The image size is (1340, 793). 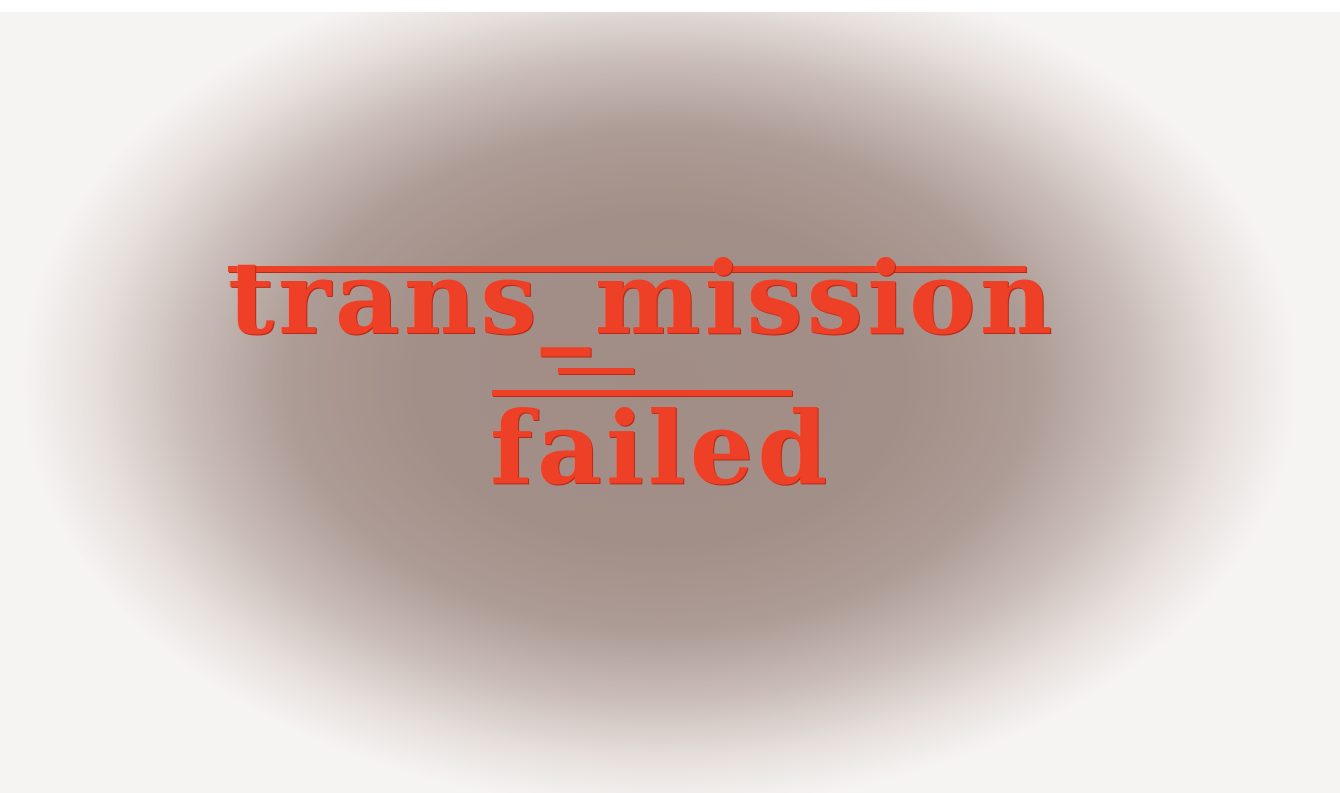 What do you see at coordinates (661, 448) in the screenshot?
I see `error-message-line-2: failed` at bounding box center [661, 448].